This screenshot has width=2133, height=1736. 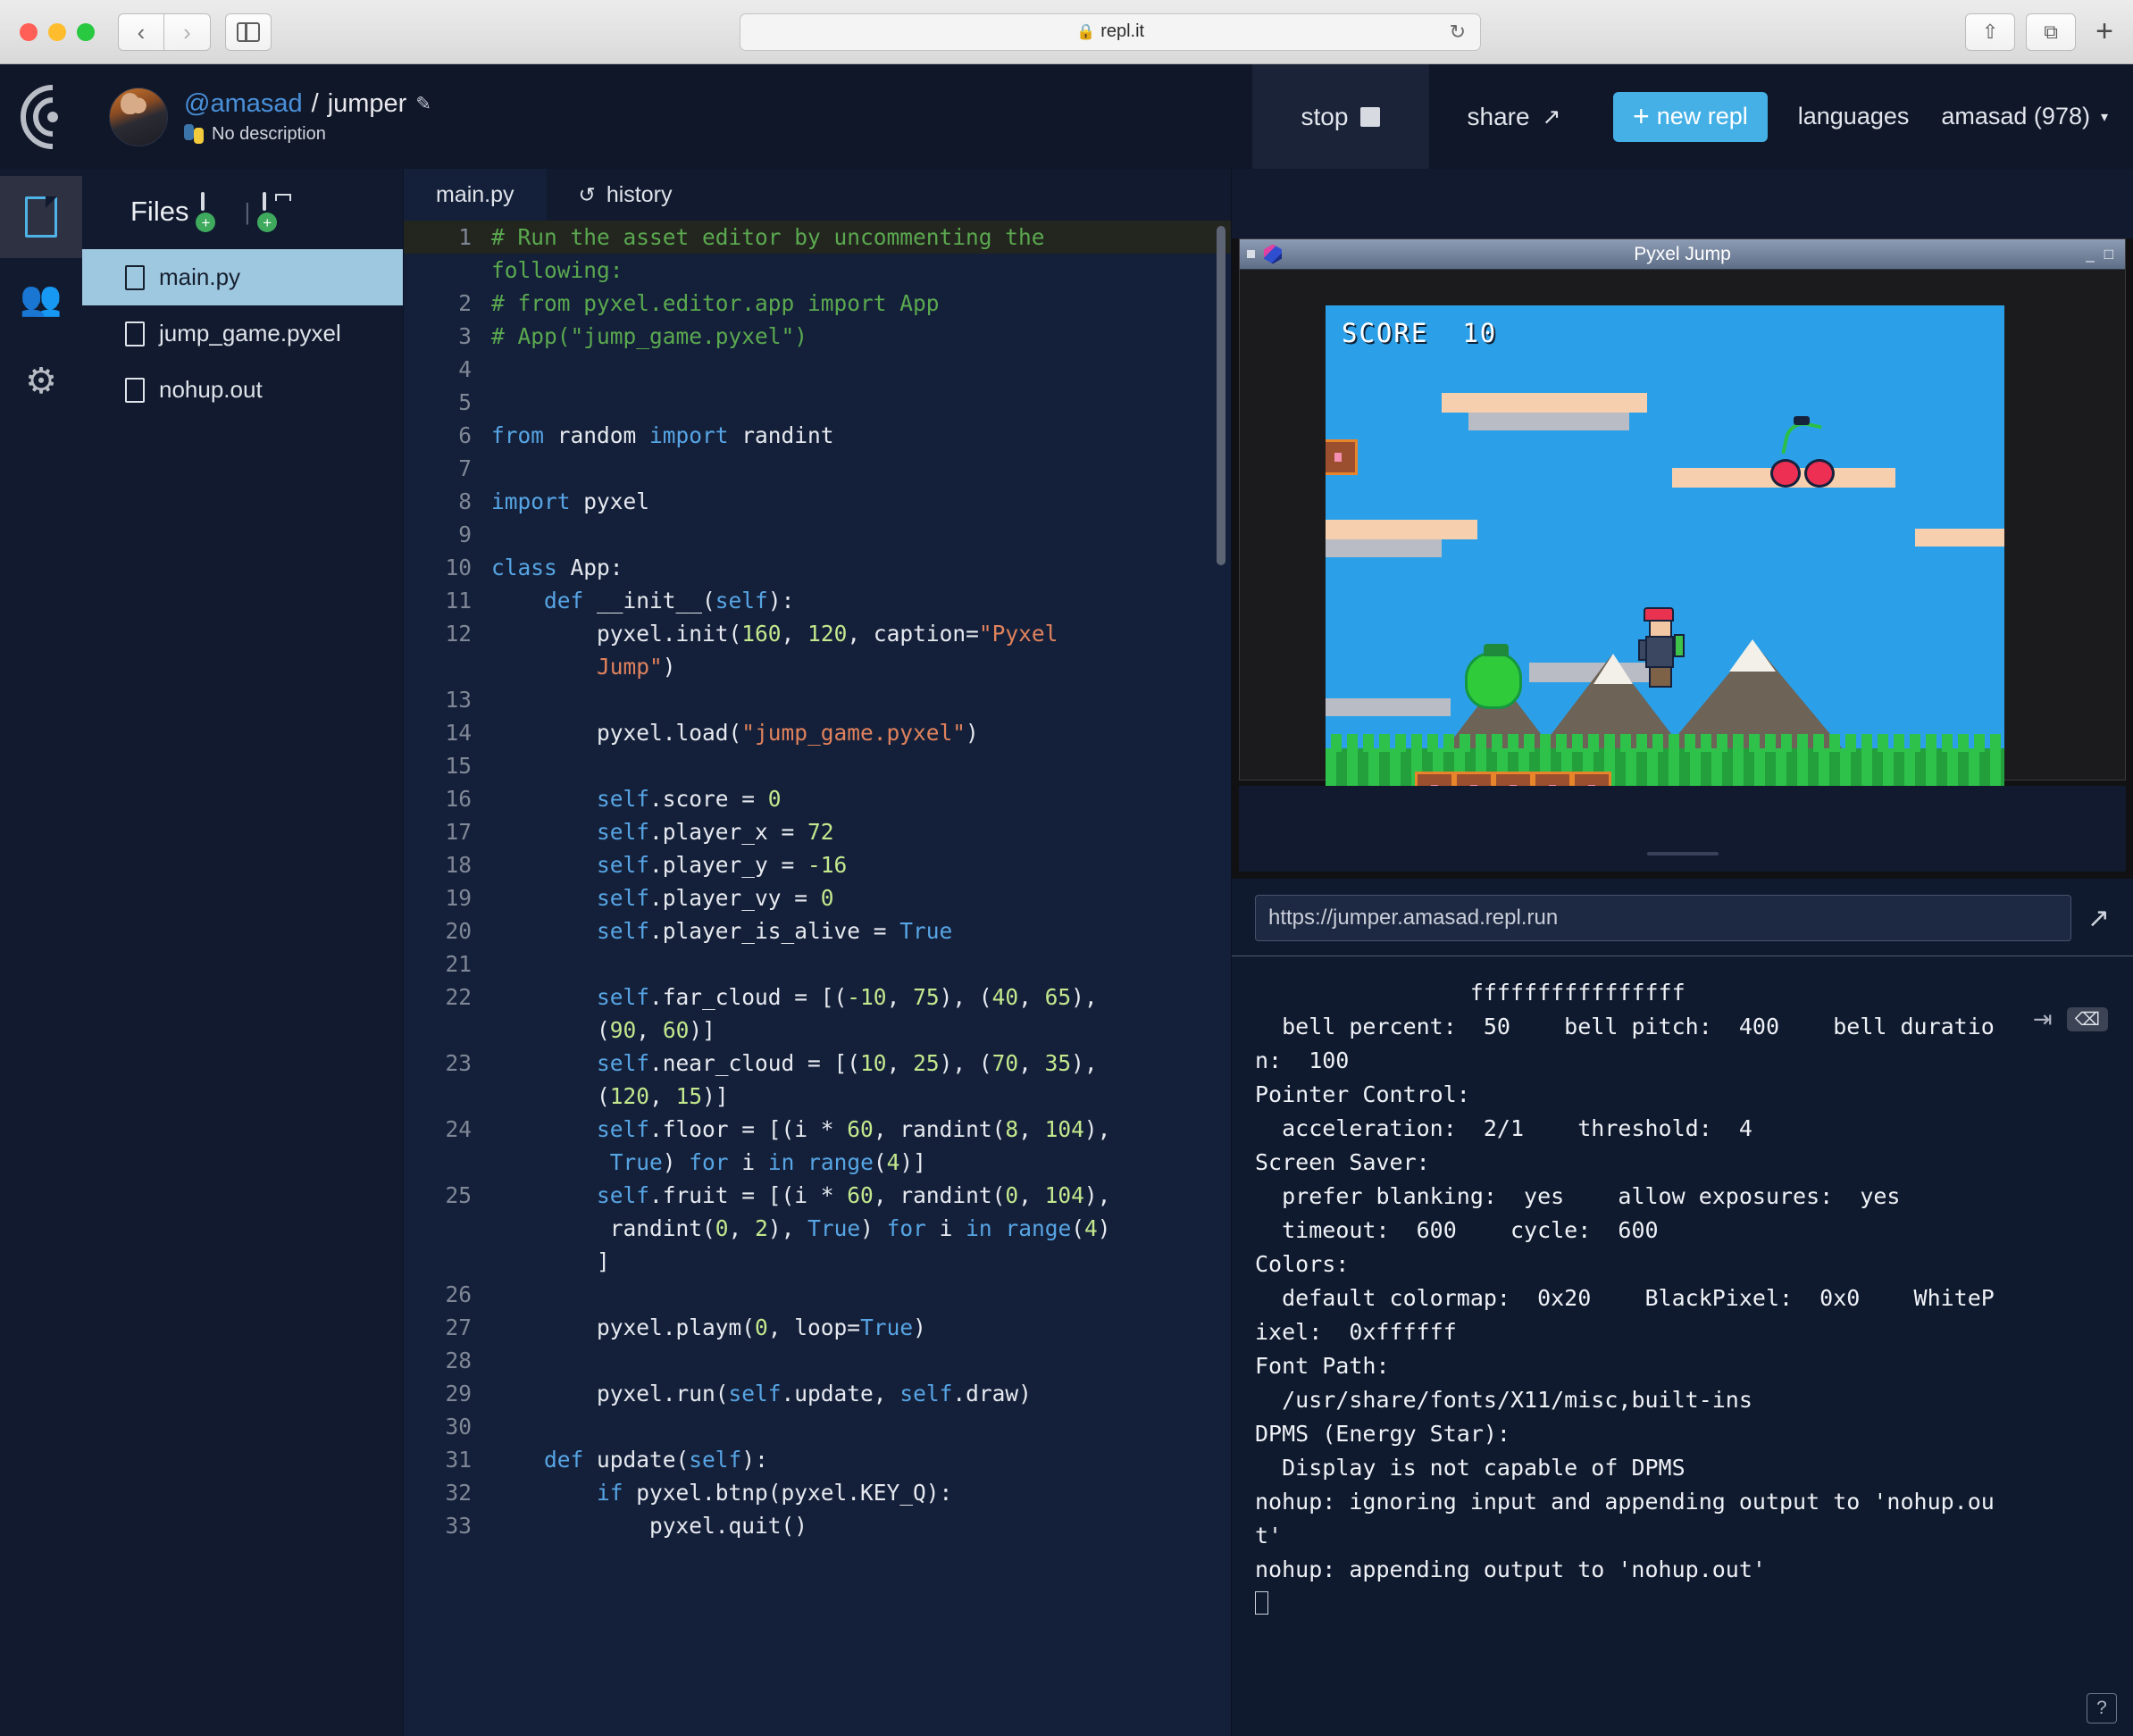 I want to click on code-line: 28, so click(x=817, y=1360).